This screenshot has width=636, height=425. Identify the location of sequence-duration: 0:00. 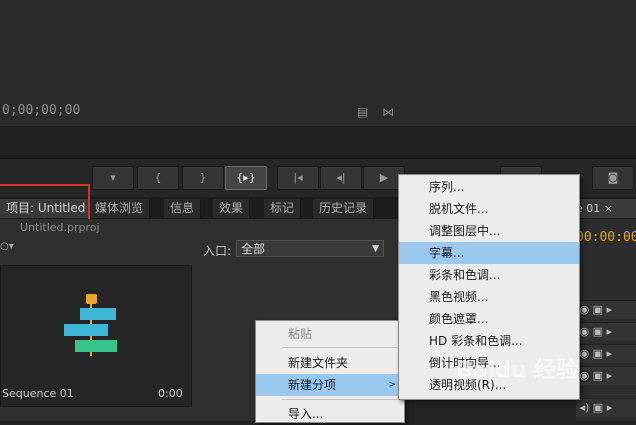
(170, 393).